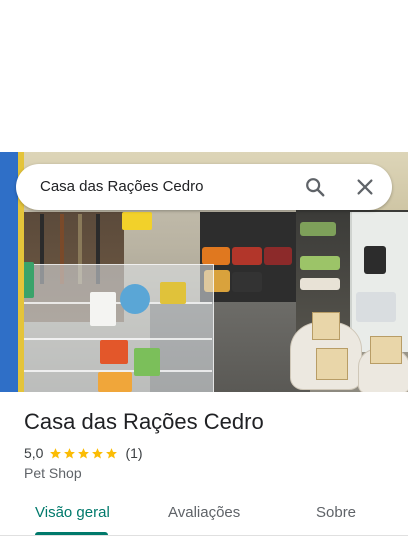 This screenshot has width=408, height=544. I want to click on search-bar: Casa das Rações Cedro, so click(204, 187).